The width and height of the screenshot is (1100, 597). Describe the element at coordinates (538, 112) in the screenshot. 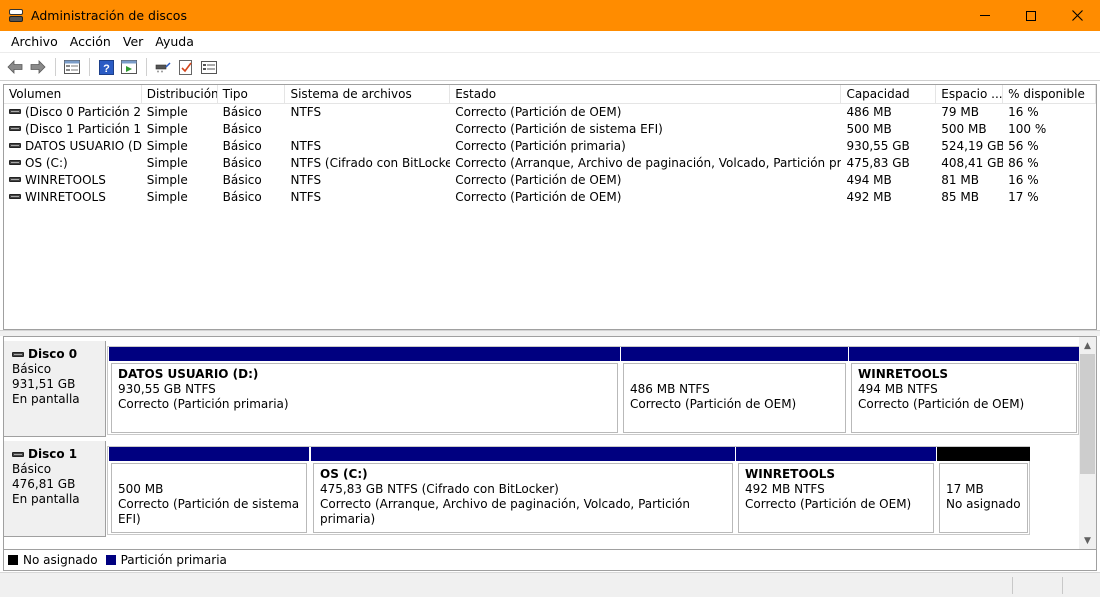

I see `status-cell: Correcto (Partición de OEM)` at that location.